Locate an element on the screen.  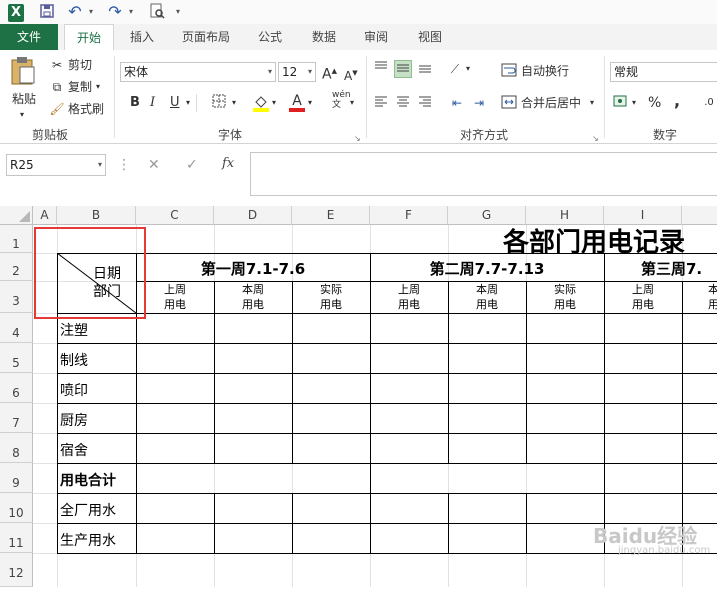
tab-view: 视图 is located at coordinates (430, 37).